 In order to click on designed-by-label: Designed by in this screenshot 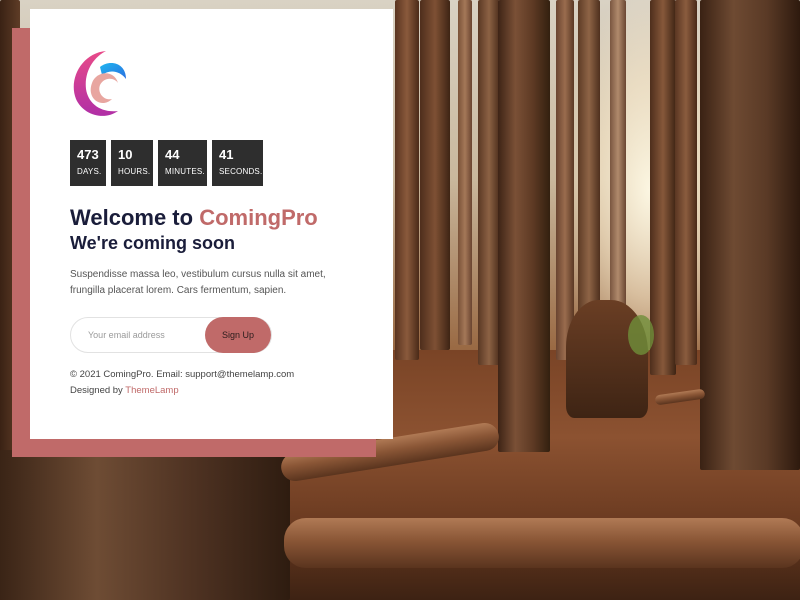, I will do `click(98, 390)`.